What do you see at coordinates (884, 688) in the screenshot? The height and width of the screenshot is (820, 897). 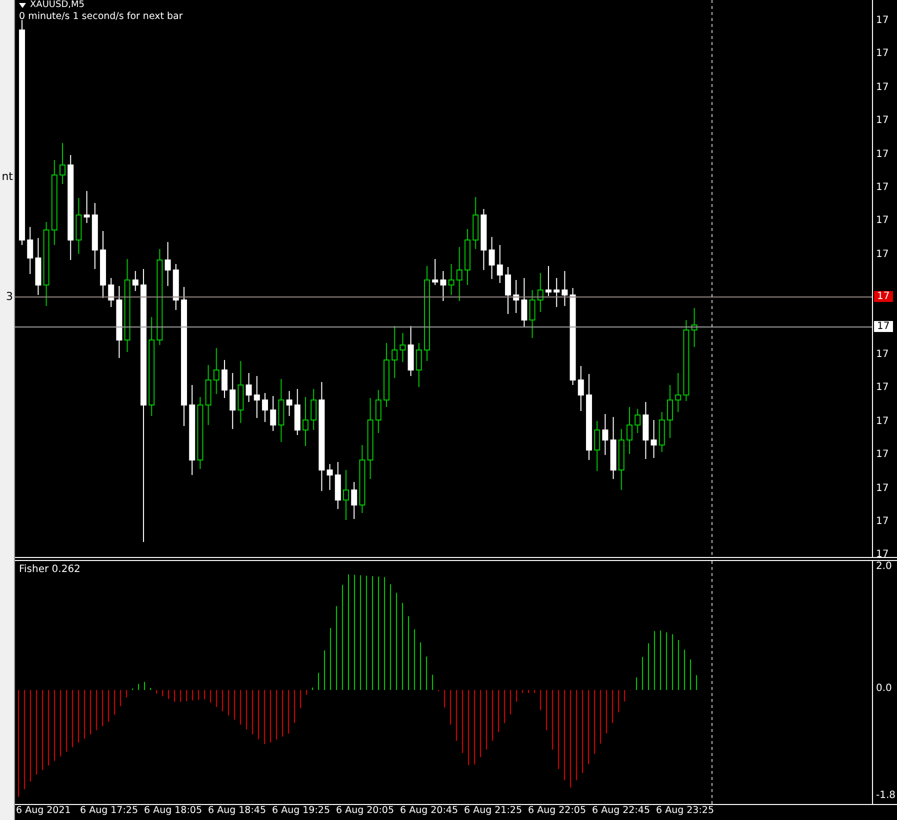 I see `indicator-scale-label: 0.0` at bounding box center [884, 688].